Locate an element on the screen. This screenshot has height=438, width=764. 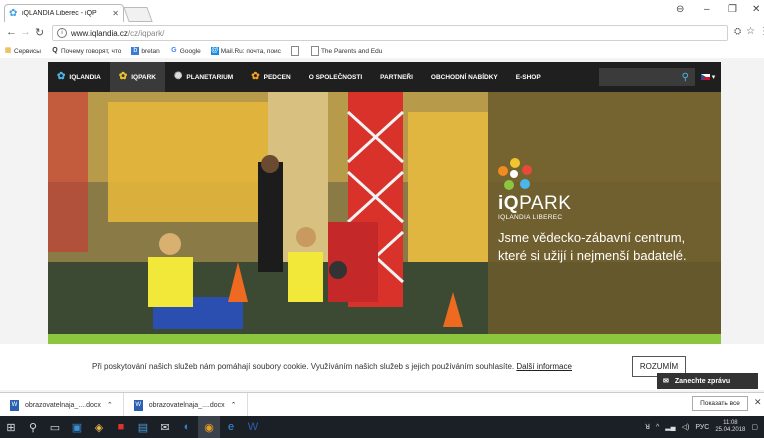
app-red-icon: ■ is located at coordinates (121, 427).